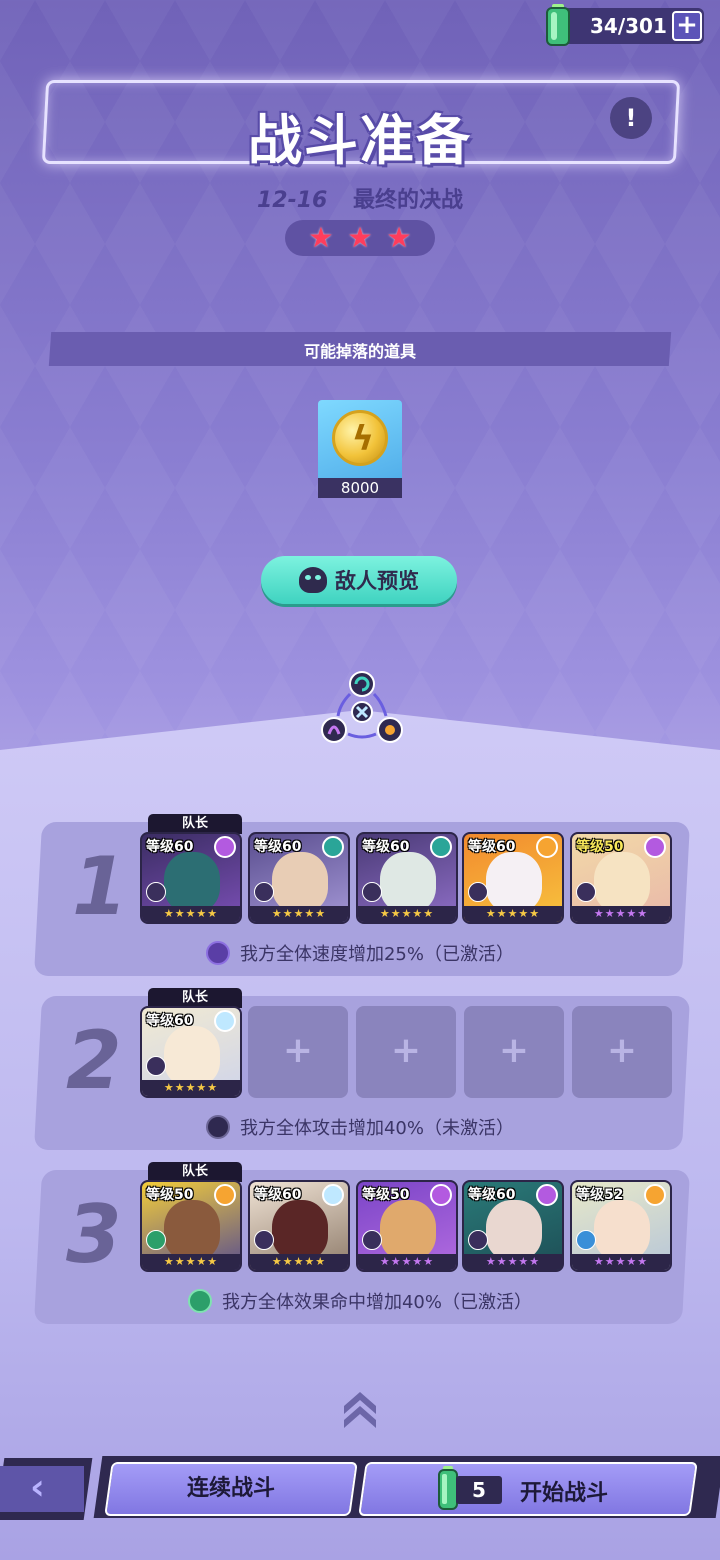 The image size is (720, 1560). I want to click on stage-number: 12-16, so click(292, 200).